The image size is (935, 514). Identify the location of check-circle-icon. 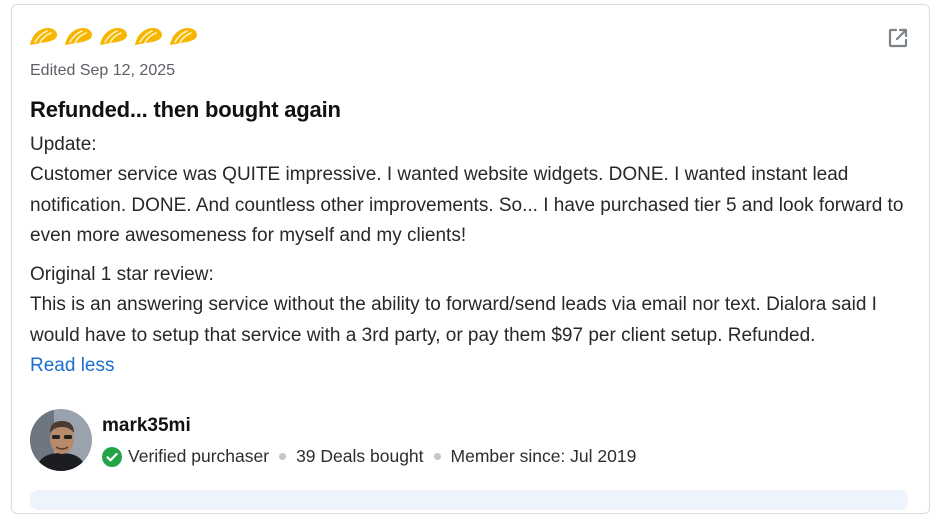
(112, 456).